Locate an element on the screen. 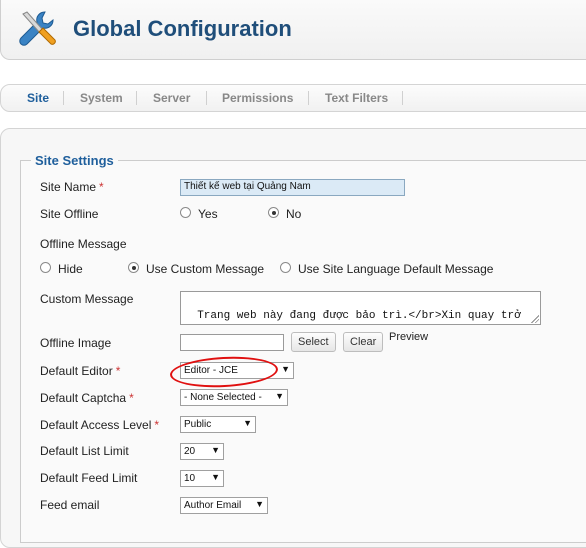 This screenshot has width=586, height=548. default-captcha-label: Default Captcha * is located at coordinates (87, 398).